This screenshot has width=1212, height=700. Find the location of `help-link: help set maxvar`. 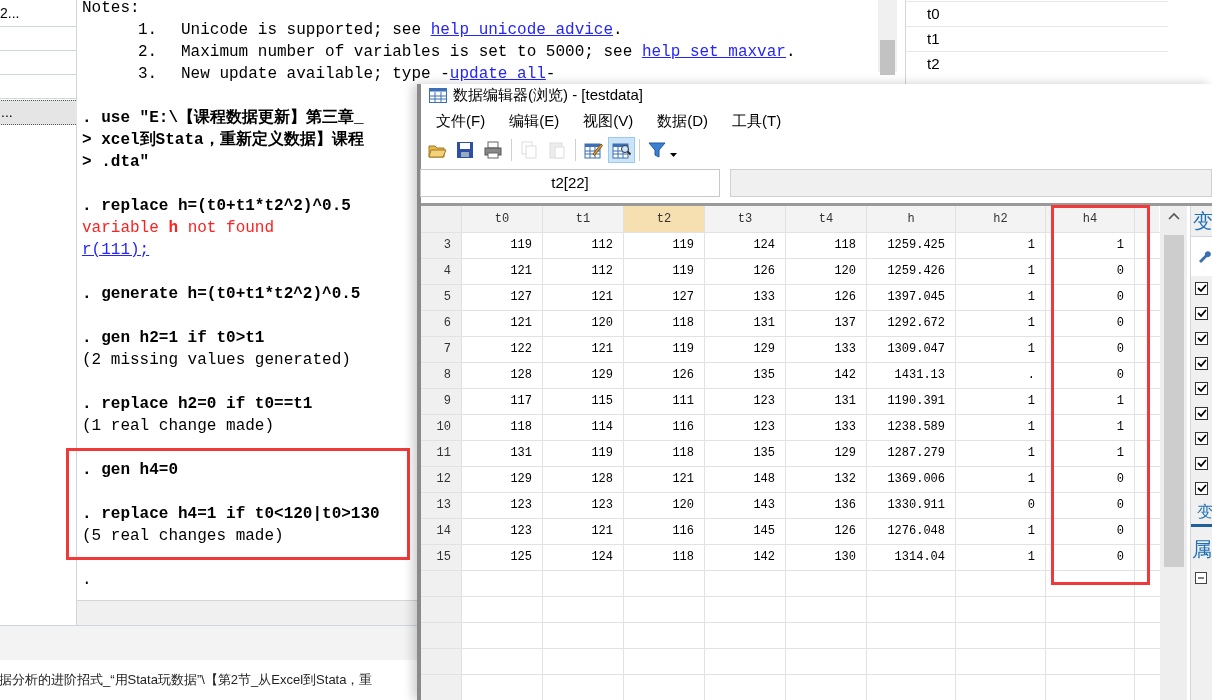

help-link: help set maxvar is located at coordinates (713, 52).